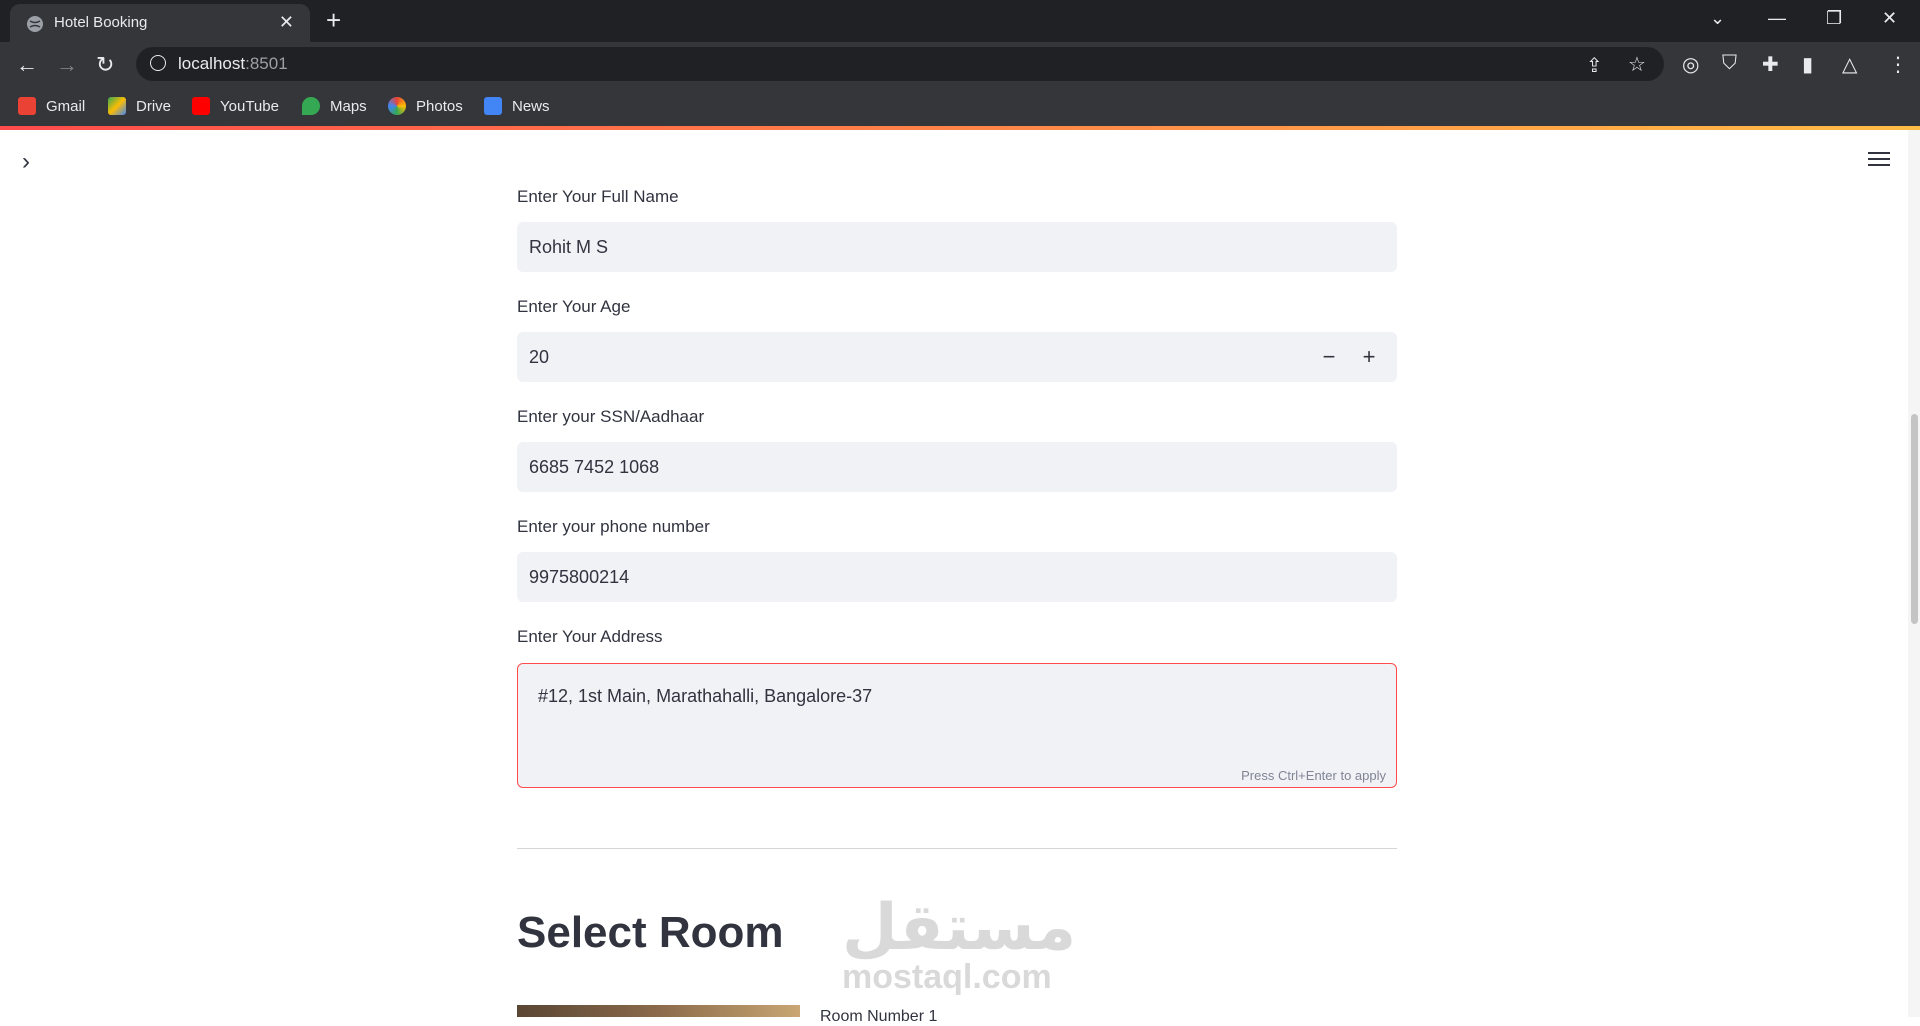 Image resolution: width=1920 pixels, height=1026 pixels. I want to click on ssn-label: Enter your SSN/Aadhaar, so click(611, 416).